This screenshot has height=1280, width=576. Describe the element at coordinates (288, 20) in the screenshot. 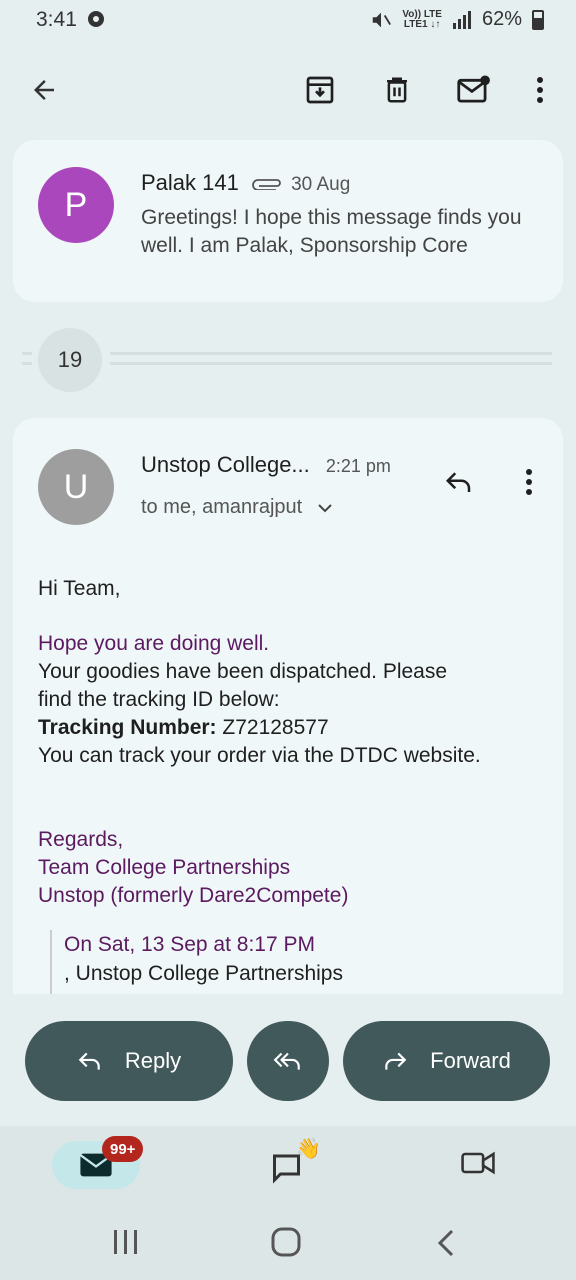

I see `status-bar: 3:41 Vo)) LTE LTE1 ↓↑ 62%` at that location.